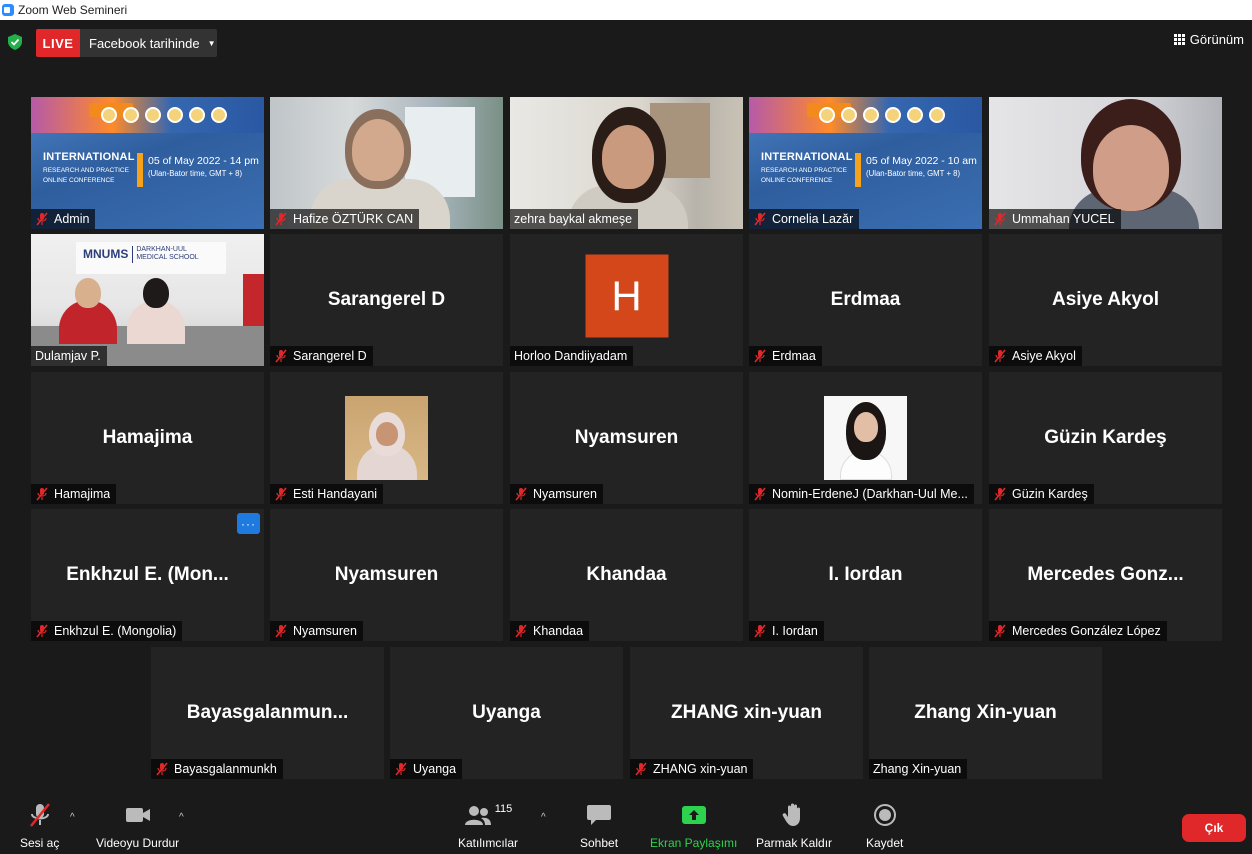 This screenshot has height=854, width=1252. I want to click on raise-hand-icon, so click(791, 814).